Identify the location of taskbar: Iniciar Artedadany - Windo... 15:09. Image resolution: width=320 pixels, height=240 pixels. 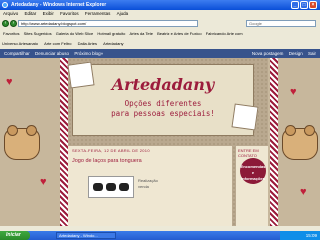
(160, 235).